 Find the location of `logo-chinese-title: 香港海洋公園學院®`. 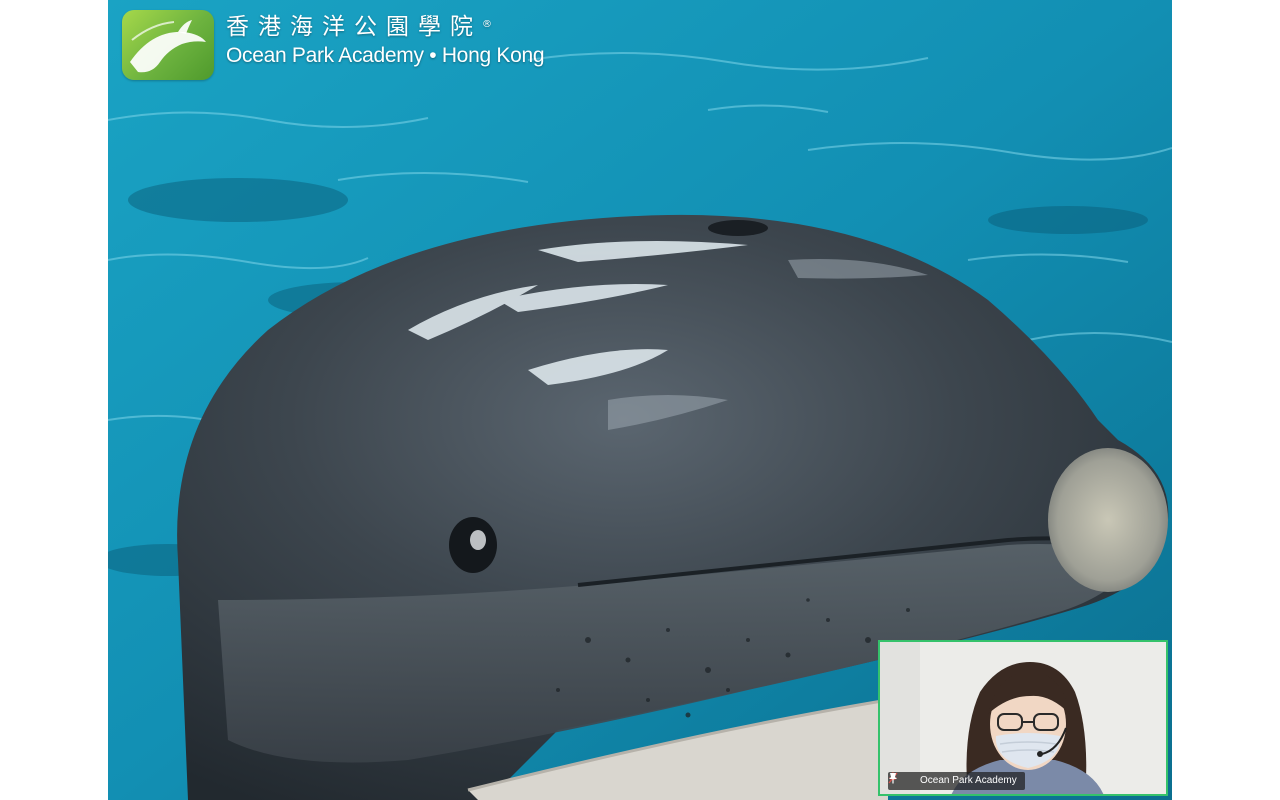

logo-chinese-title: 香港海洋公園學院® is located at coordinates (359, 27).